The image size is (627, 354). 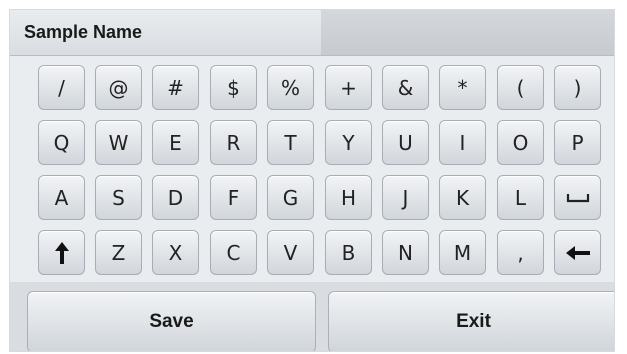 I want to click on key-j: J, so click(x=405, y=197).